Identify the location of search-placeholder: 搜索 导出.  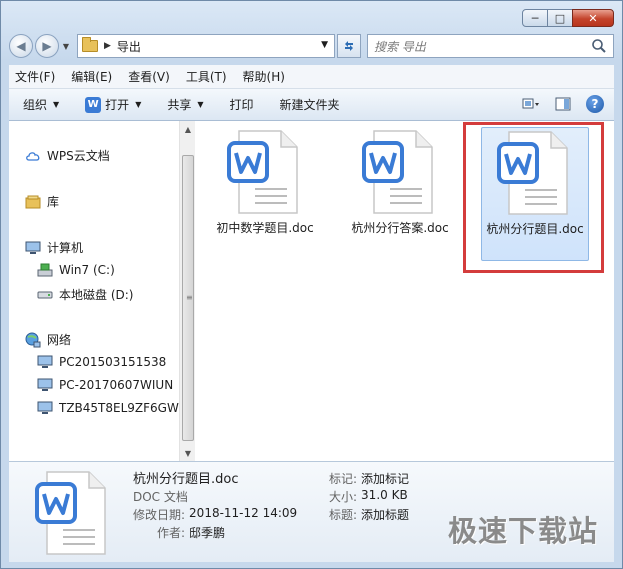
(400, 46).